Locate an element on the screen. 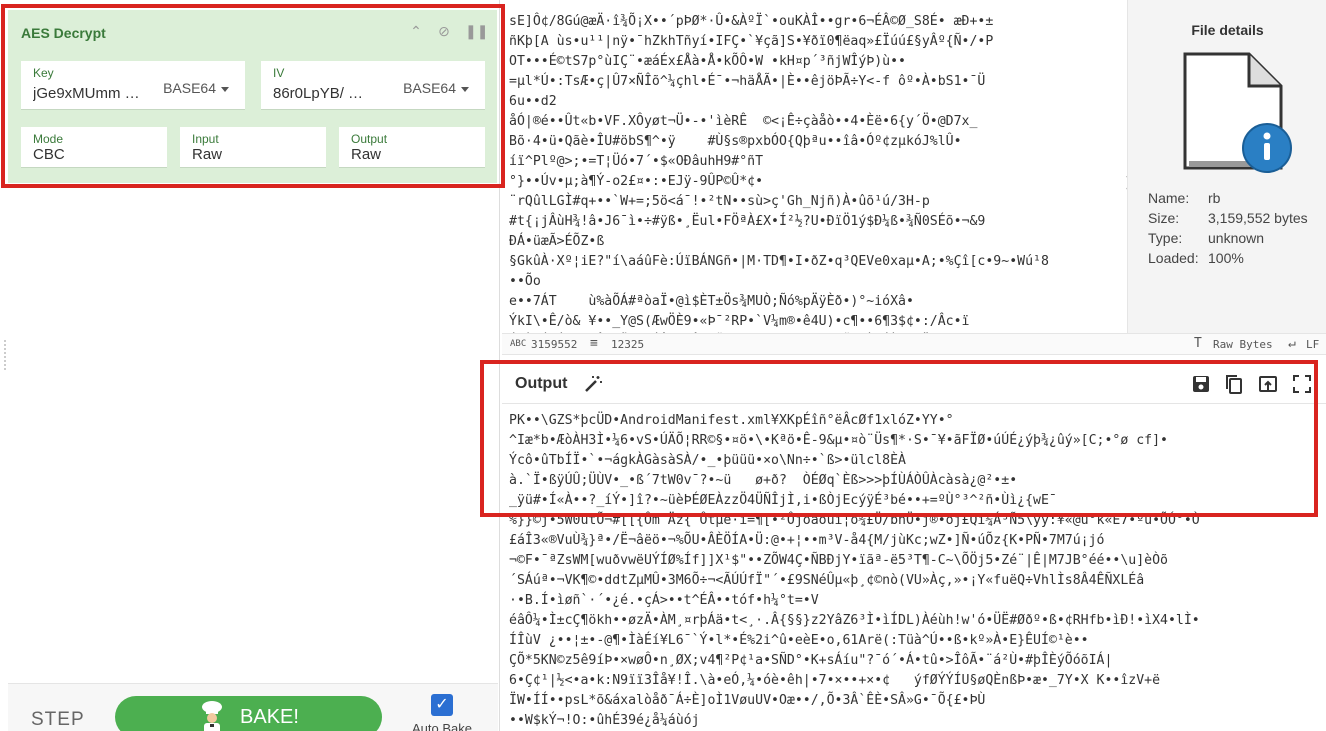 This screenshot has height=731, width=1326. file-info-icon is located at coordinates (1237, 112).